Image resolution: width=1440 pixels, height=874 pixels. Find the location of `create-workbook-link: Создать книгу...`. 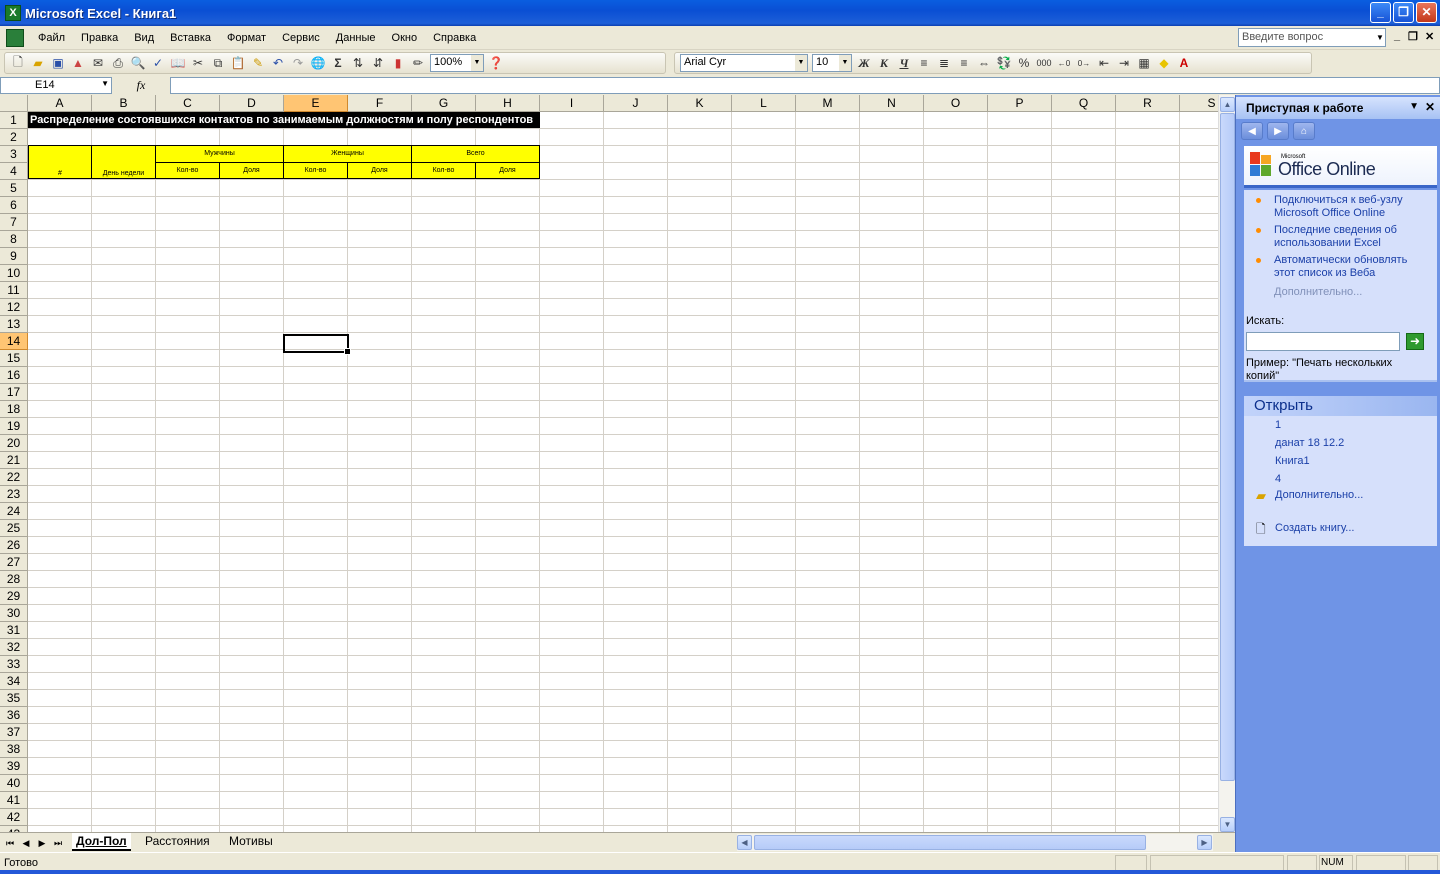

create-workbook-link: Создать книгу... is located at coordinates (1314, 528).